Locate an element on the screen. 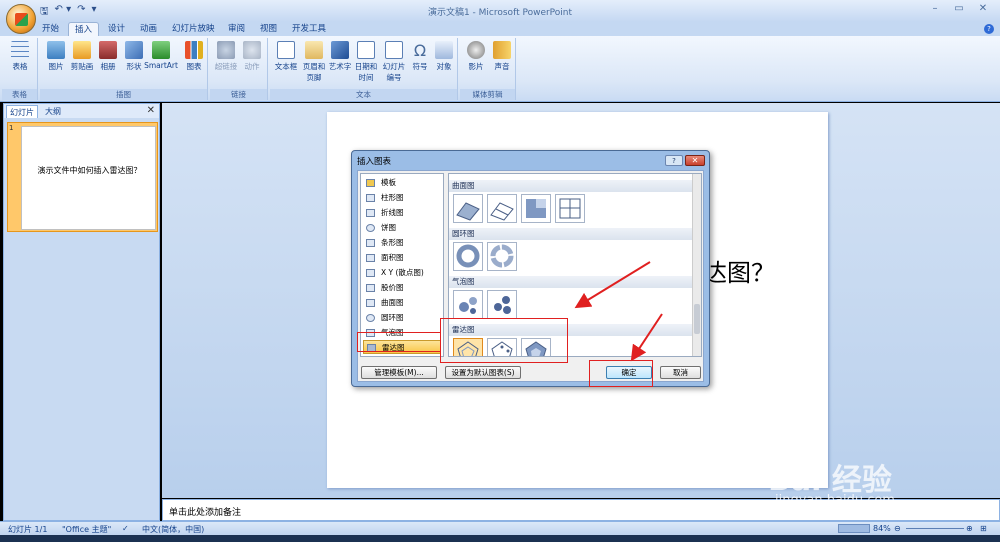 The image size is (1000, 542). textbox-icon is located at coordinates (286, 50).